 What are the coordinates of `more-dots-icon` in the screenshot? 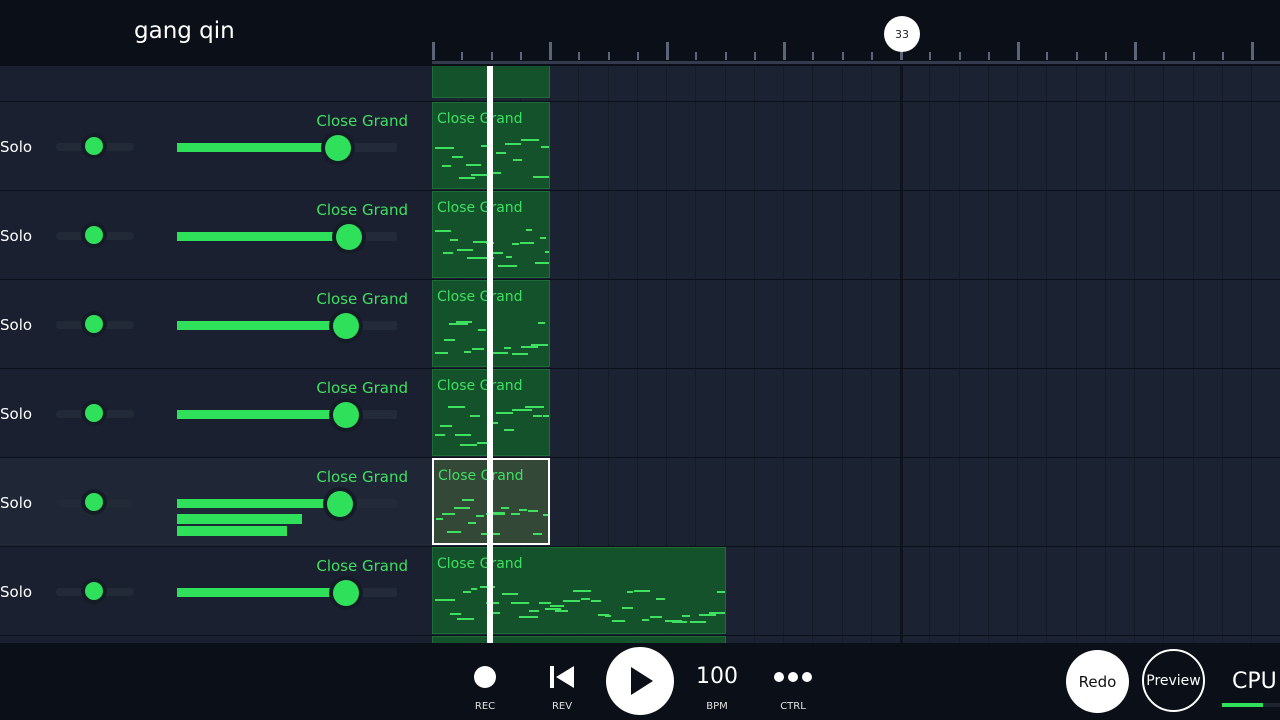 It's located at (793, 676).